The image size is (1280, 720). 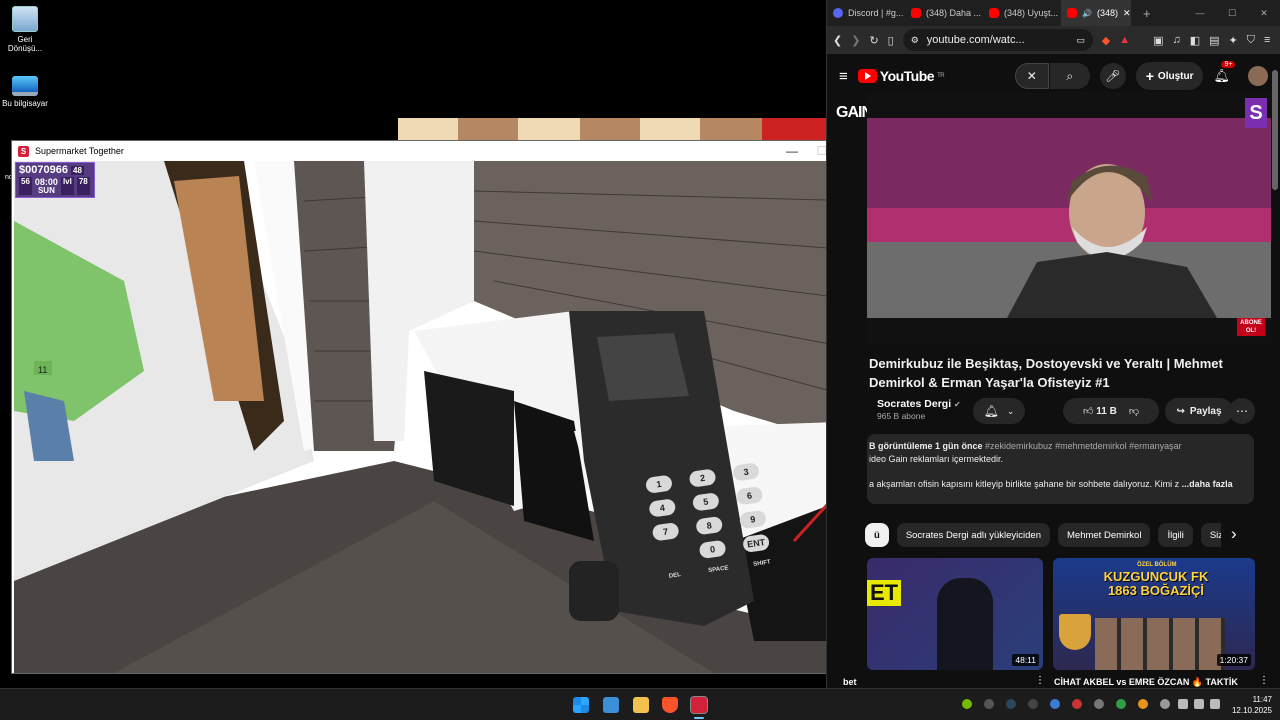 What do you see at coordinates (873, 40) in the screenshot?
I see `reload-icon: ↻` at bounding box center [873, 40].